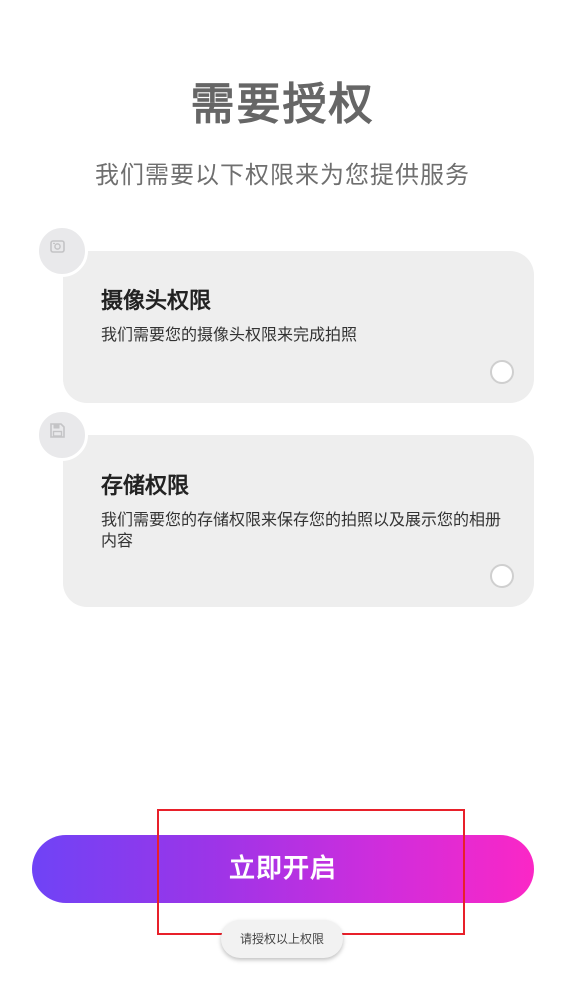 The width and height of the screenshot is (565, 1004). Describe the element at coordinates (62, 251) in the screenshot. I see `camera-icon` at that location.